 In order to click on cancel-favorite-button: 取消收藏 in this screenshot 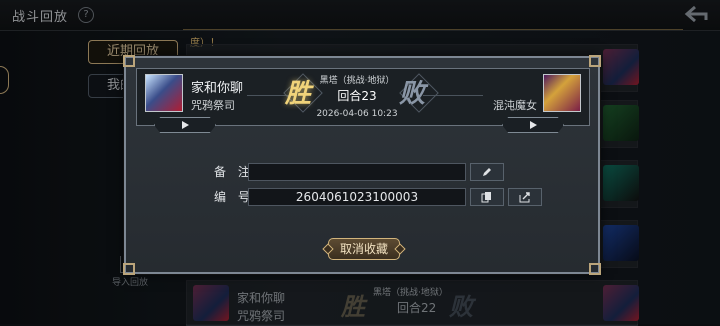, I will do `click(364, 249)`.